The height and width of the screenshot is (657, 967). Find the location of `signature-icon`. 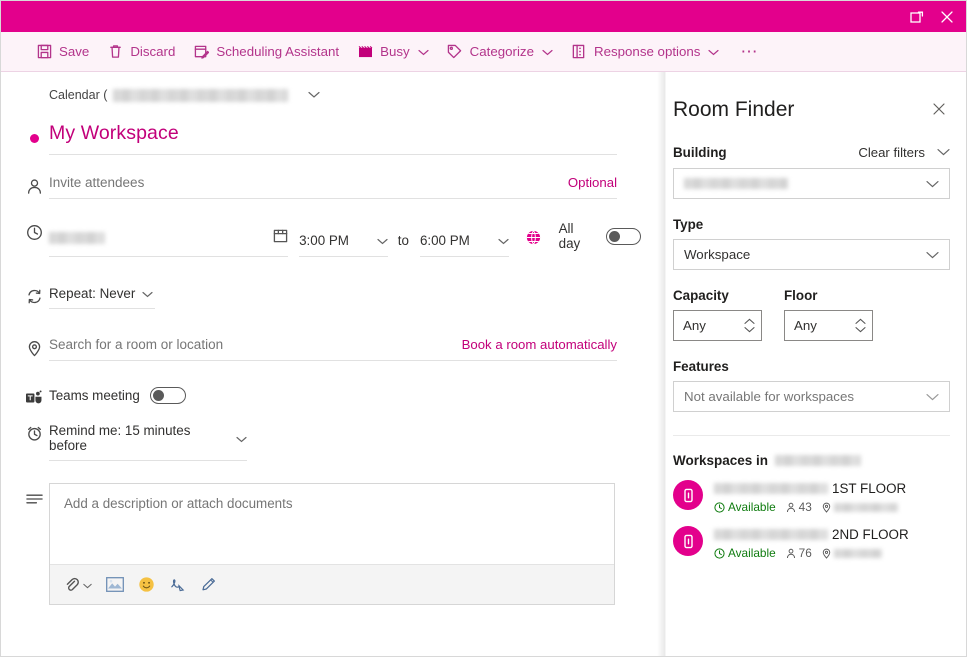

signature-icon is located at coordinates (177, 584).